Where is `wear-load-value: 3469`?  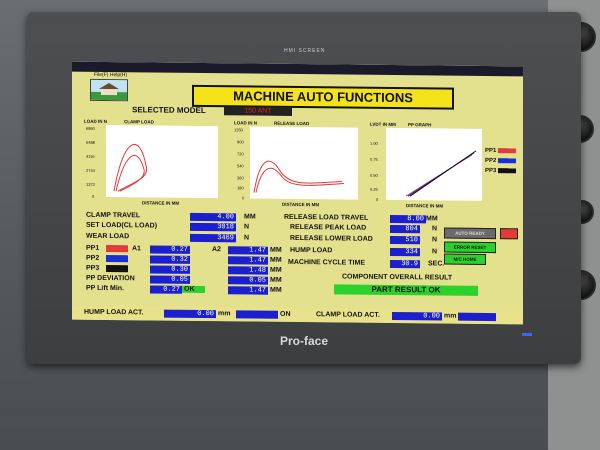
wear-load-value: 3469 is located at coordinates (213, 238).